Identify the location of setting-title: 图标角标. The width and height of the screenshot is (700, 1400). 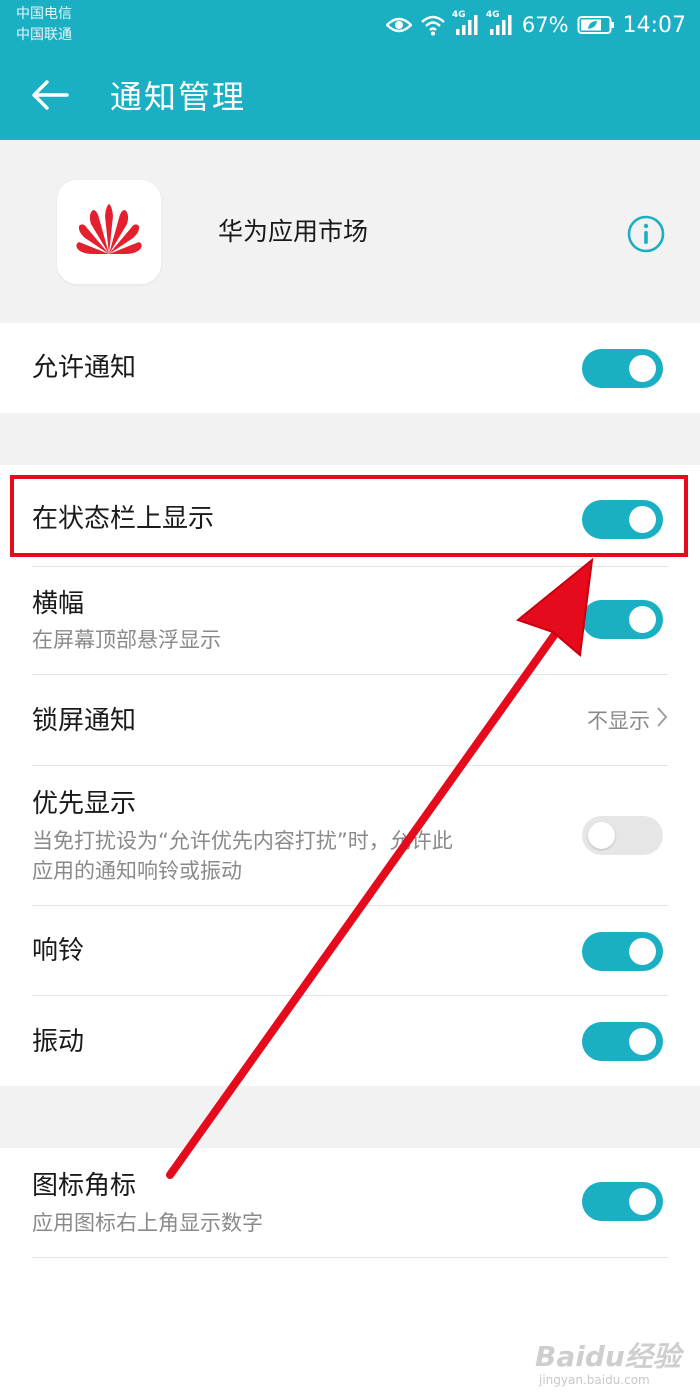
(84, 1186).